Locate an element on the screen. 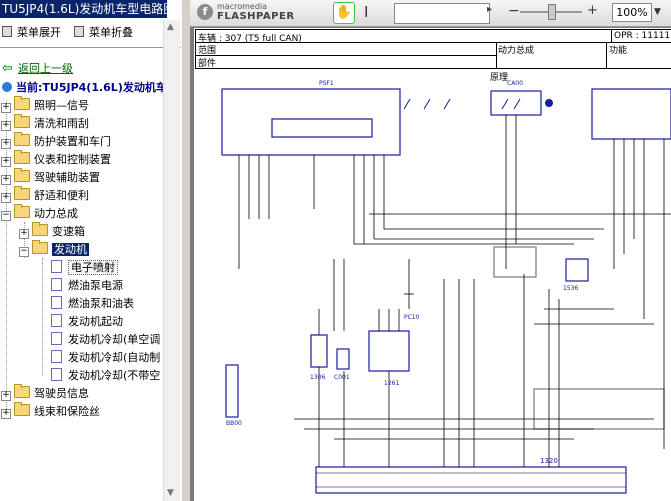 The height and width of the screenshot is (501, 671). expand-all-button: 菜单展开 is located at coordinates (31, 33).